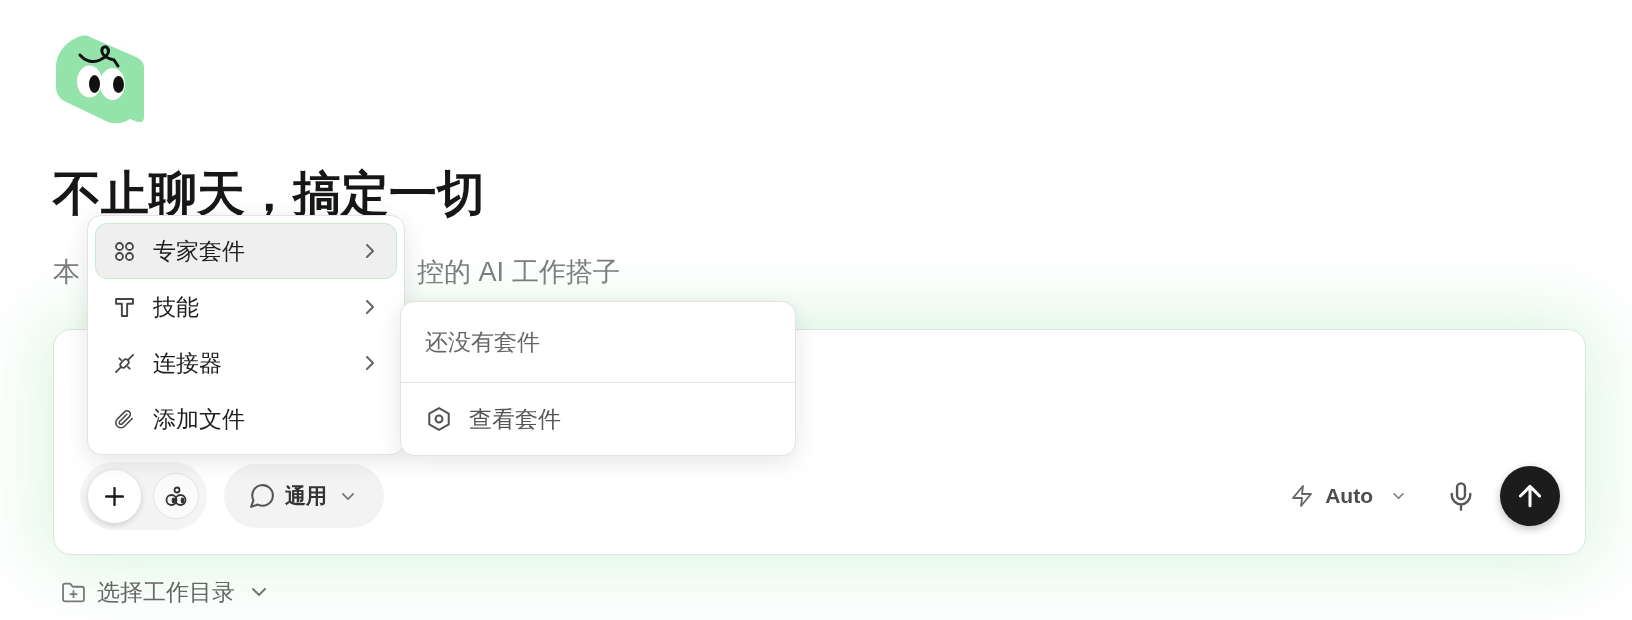  What do you see at coordinates (482, 342) in the screenshot?
I see `empty-message: 还没有套件` at bounding box center [482, 342].